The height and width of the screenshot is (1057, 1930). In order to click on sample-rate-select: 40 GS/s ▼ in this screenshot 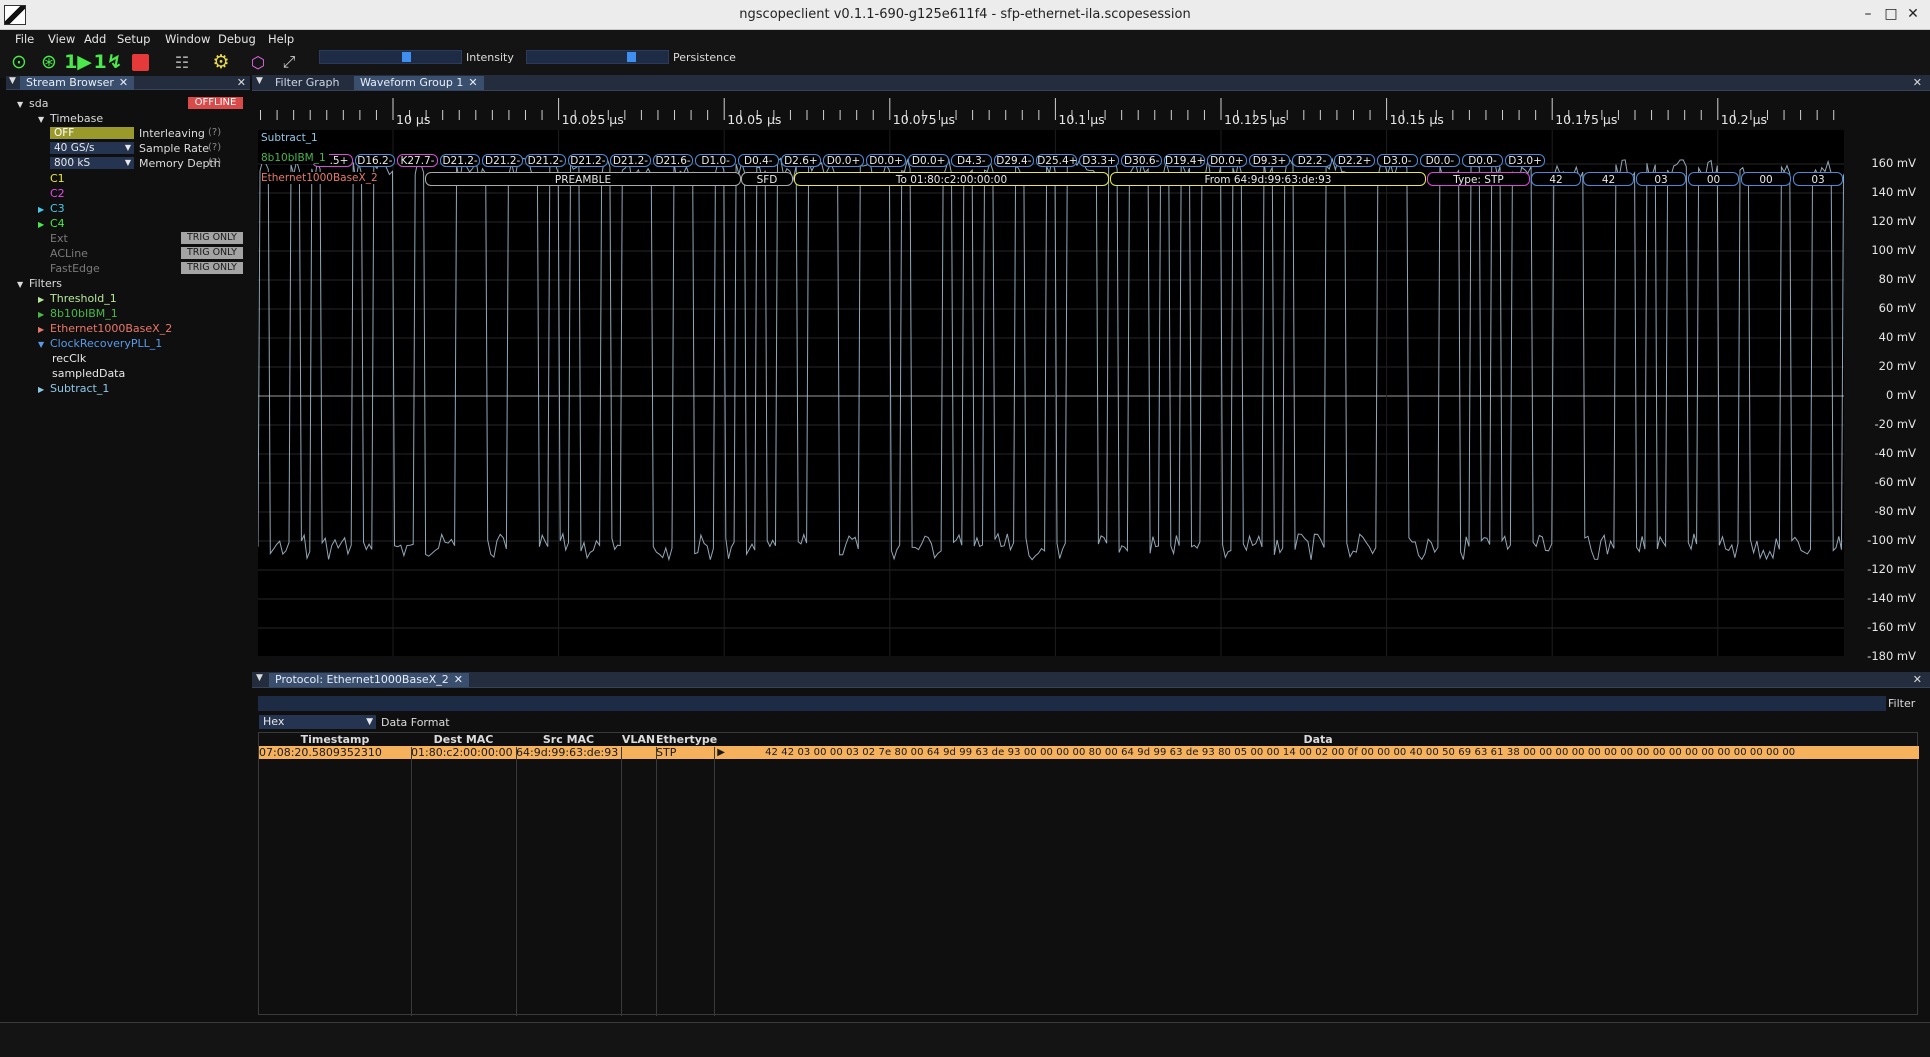, I will do `click(92, 148)`.